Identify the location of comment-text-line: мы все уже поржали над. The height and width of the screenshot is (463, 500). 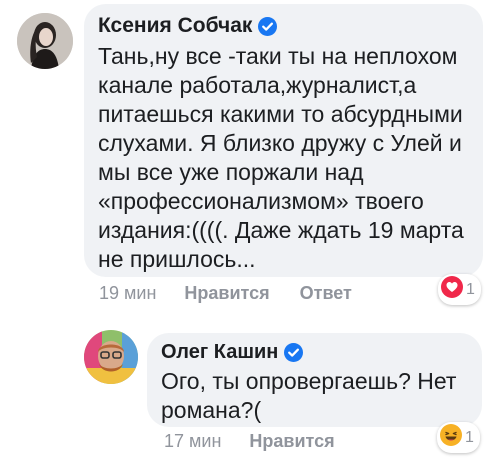
(231, 172).